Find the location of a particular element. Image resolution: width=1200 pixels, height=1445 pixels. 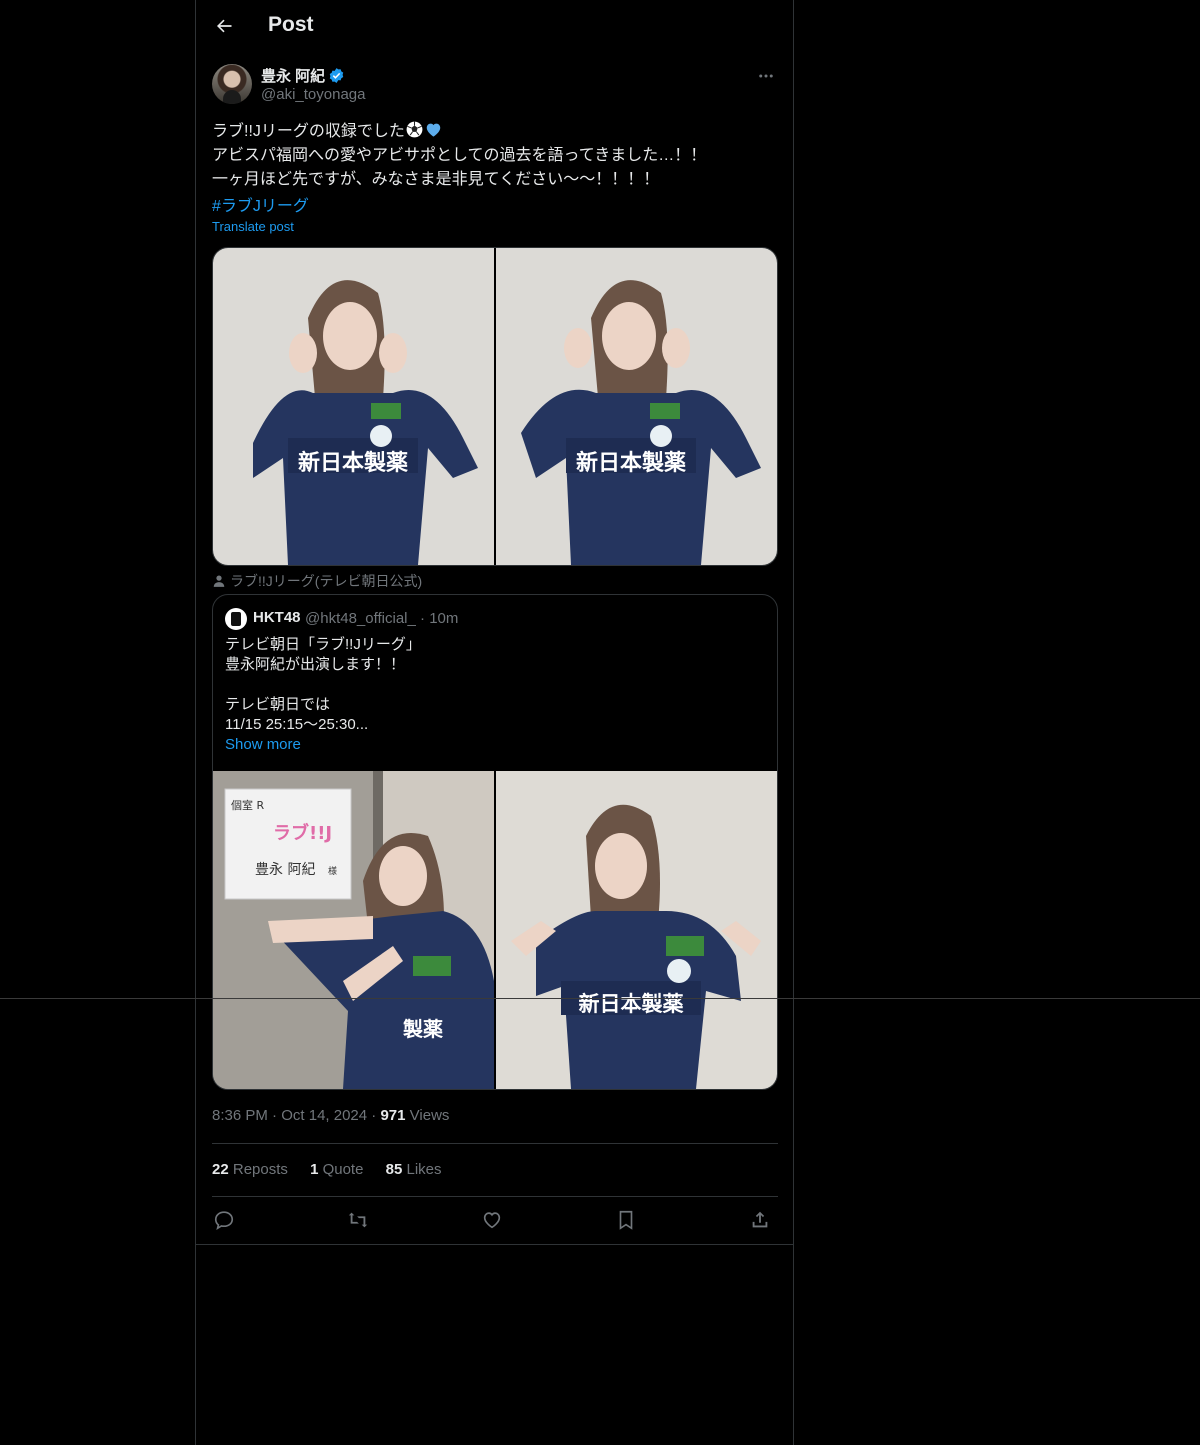

quoted-media-grid: 個室 R ラブ!!J 豊永 阿紀 様 製薬 新日本製薬 is located at coordinates (495, 930).